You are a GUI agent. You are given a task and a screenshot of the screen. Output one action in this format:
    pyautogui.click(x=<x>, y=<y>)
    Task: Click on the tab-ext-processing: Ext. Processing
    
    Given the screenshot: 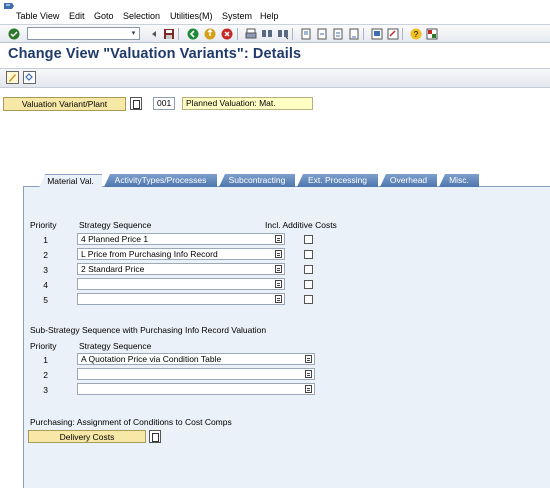 What is the action you would take?
    pyautogui.click(x=337, y=180)
    